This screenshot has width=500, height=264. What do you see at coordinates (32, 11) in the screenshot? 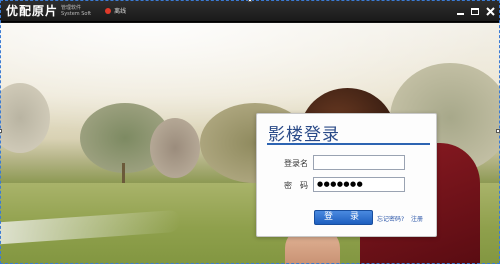
I see `app-logo-text: 优配原片` at bounding box center [32, 11].